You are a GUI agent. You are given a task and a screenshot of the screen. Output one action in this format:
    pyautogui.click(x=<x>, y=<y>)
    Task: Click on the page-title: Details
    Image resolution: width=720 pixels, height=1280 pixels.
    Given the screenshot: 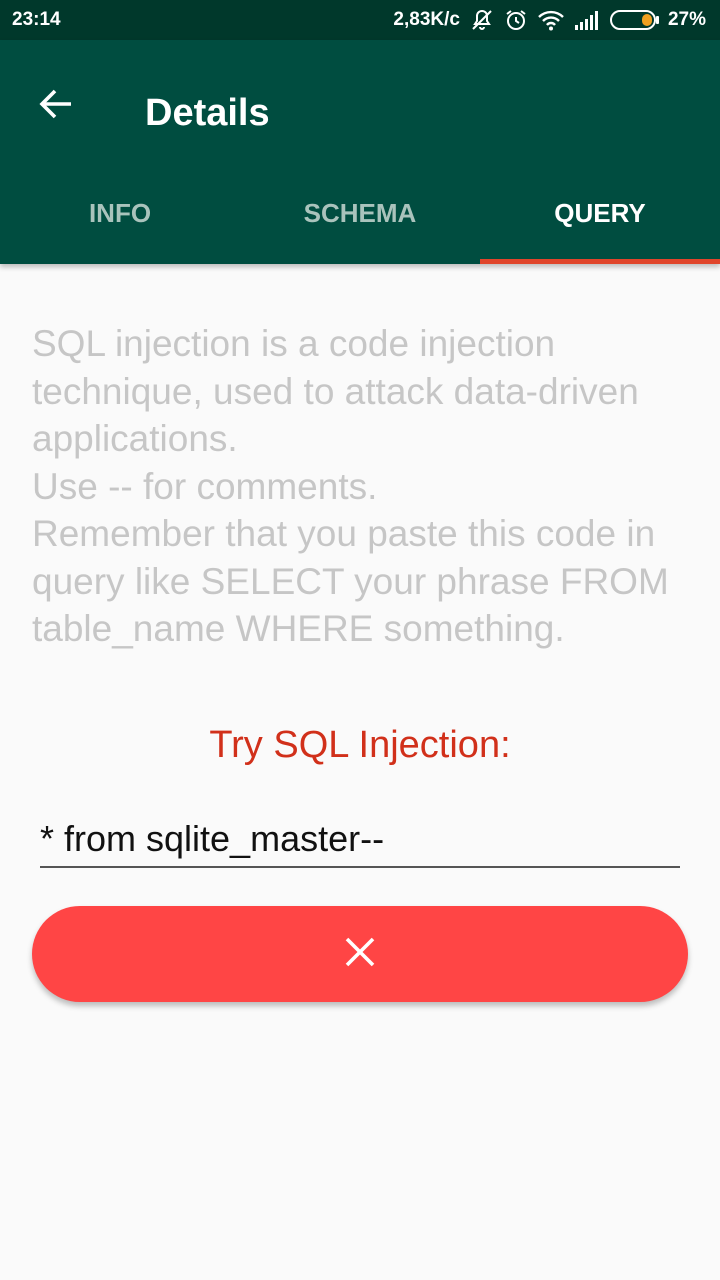 What is the action you would take?
    pyautogui.click(x=207, y=113)
    